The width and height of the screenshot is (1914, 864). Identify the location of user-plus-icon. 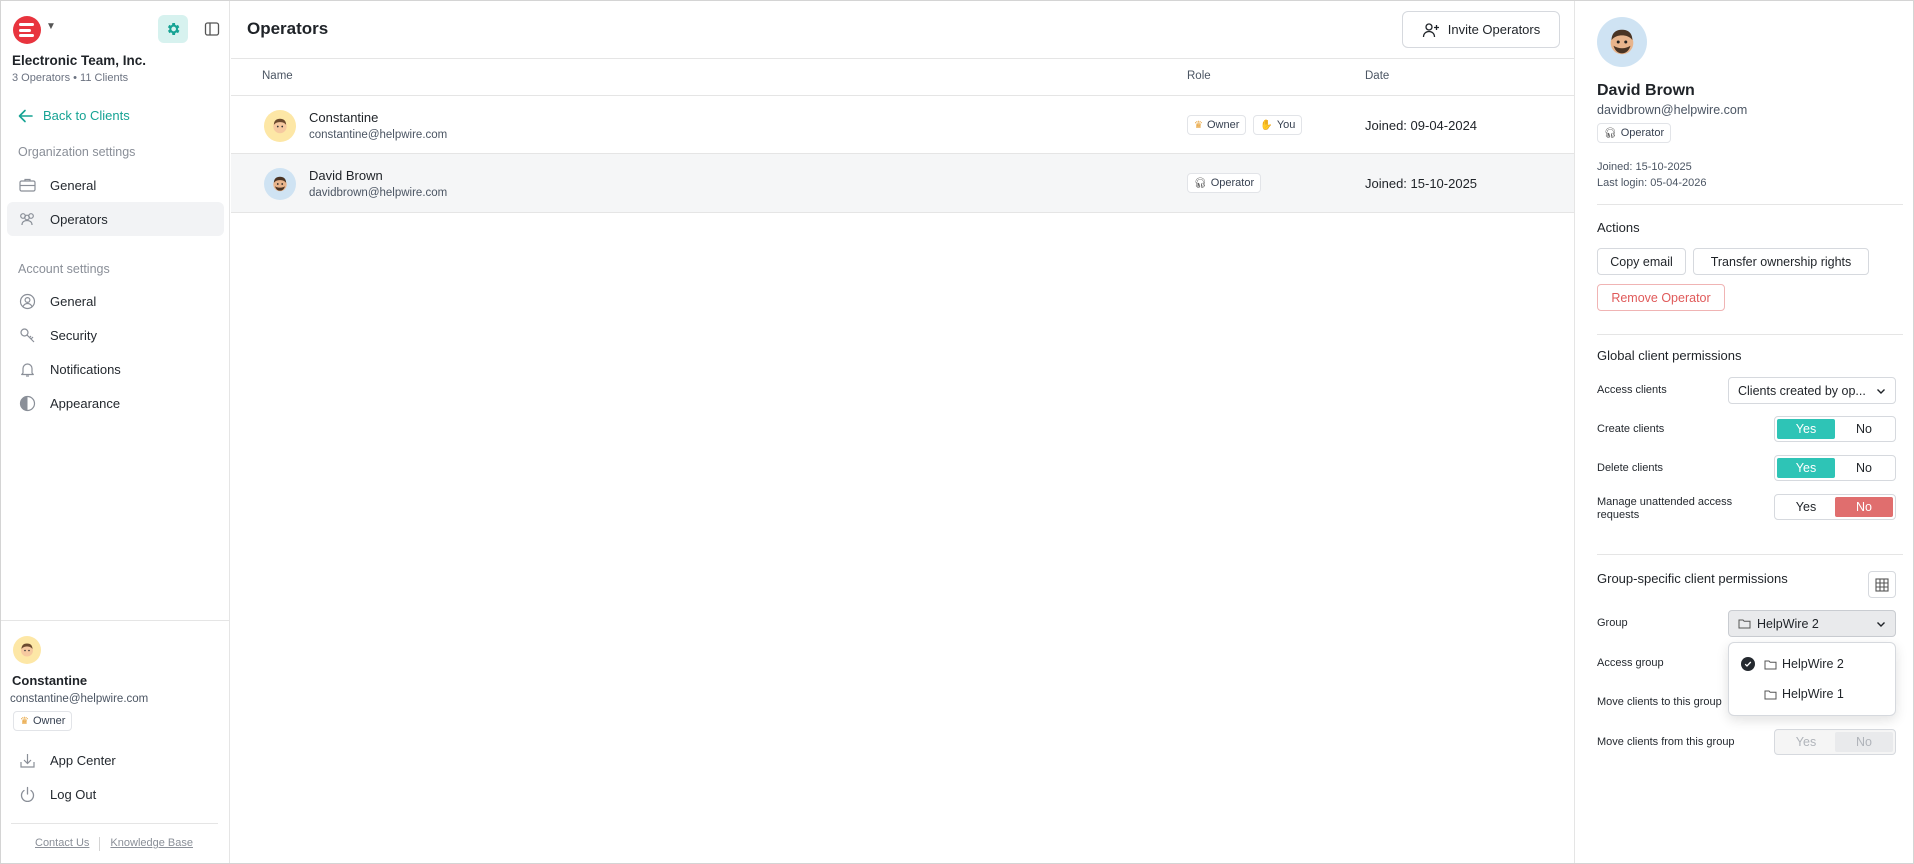
(1430, 29).